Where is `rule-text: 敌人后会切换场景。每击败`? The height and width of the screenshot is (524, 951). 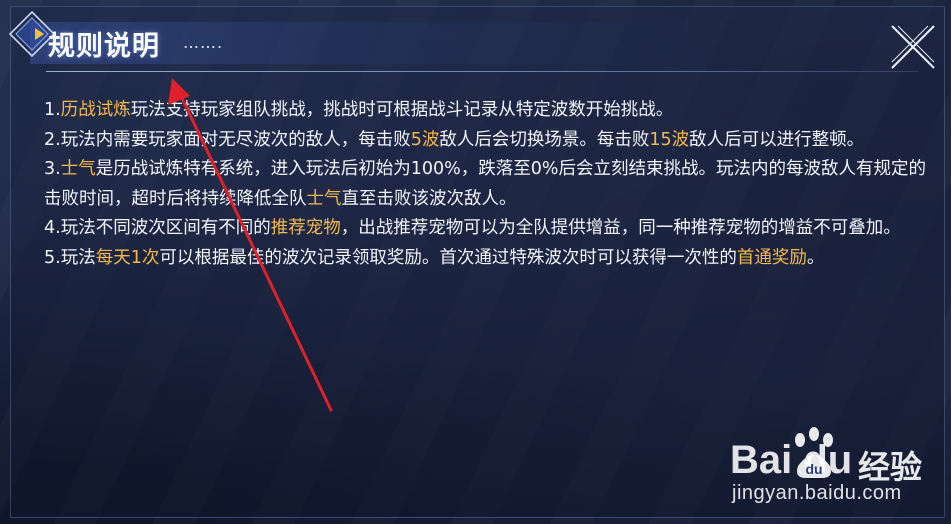
rule-text: 敌人后会切换场景。每击败 is located at coordinates (544, 139).